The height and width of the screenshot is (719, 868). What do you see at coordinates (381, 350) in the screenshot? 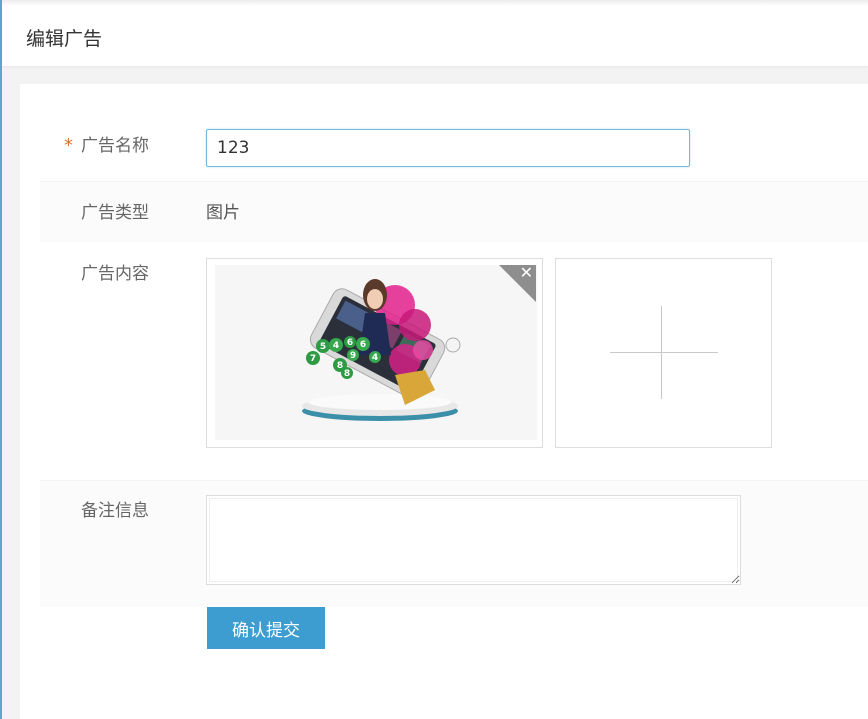
I see `ad-image-illustration: 5 4 6 6 7 9 8 4 8` at bounding box center [381, 350].